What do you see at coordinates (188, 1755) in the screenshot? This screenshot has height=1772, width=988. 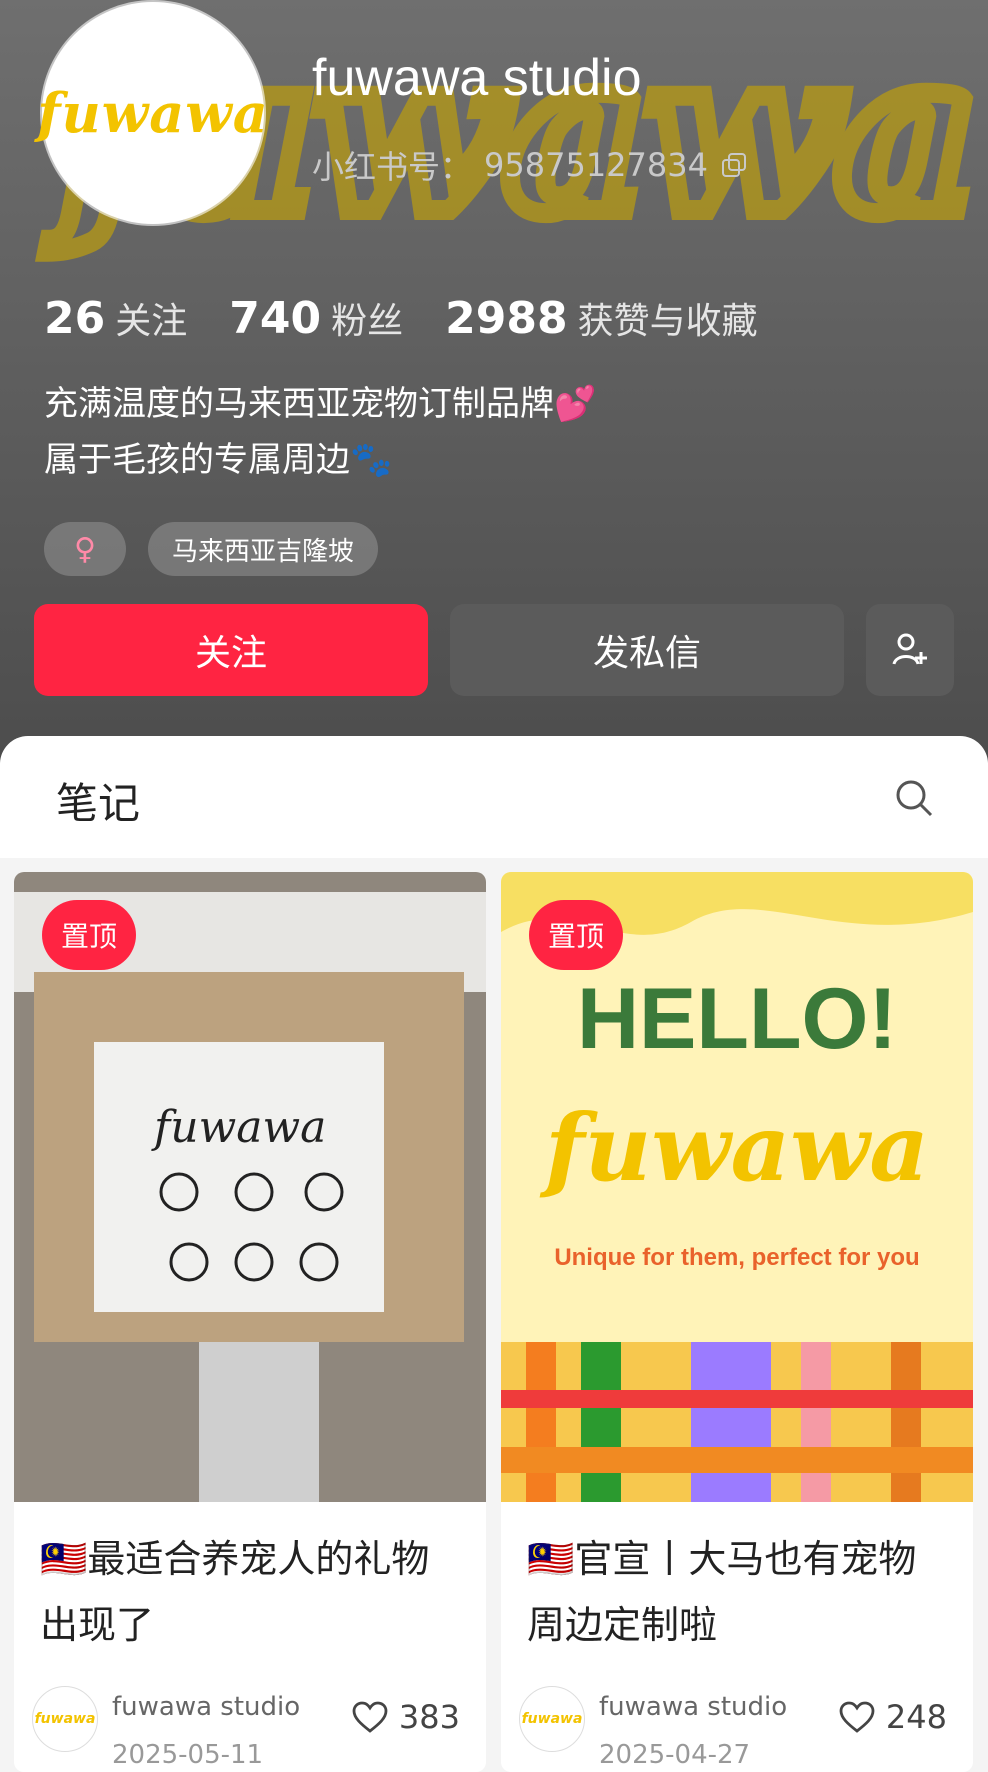 I see `note-date: 2025-05-11` at bounding box center [188, 1755].